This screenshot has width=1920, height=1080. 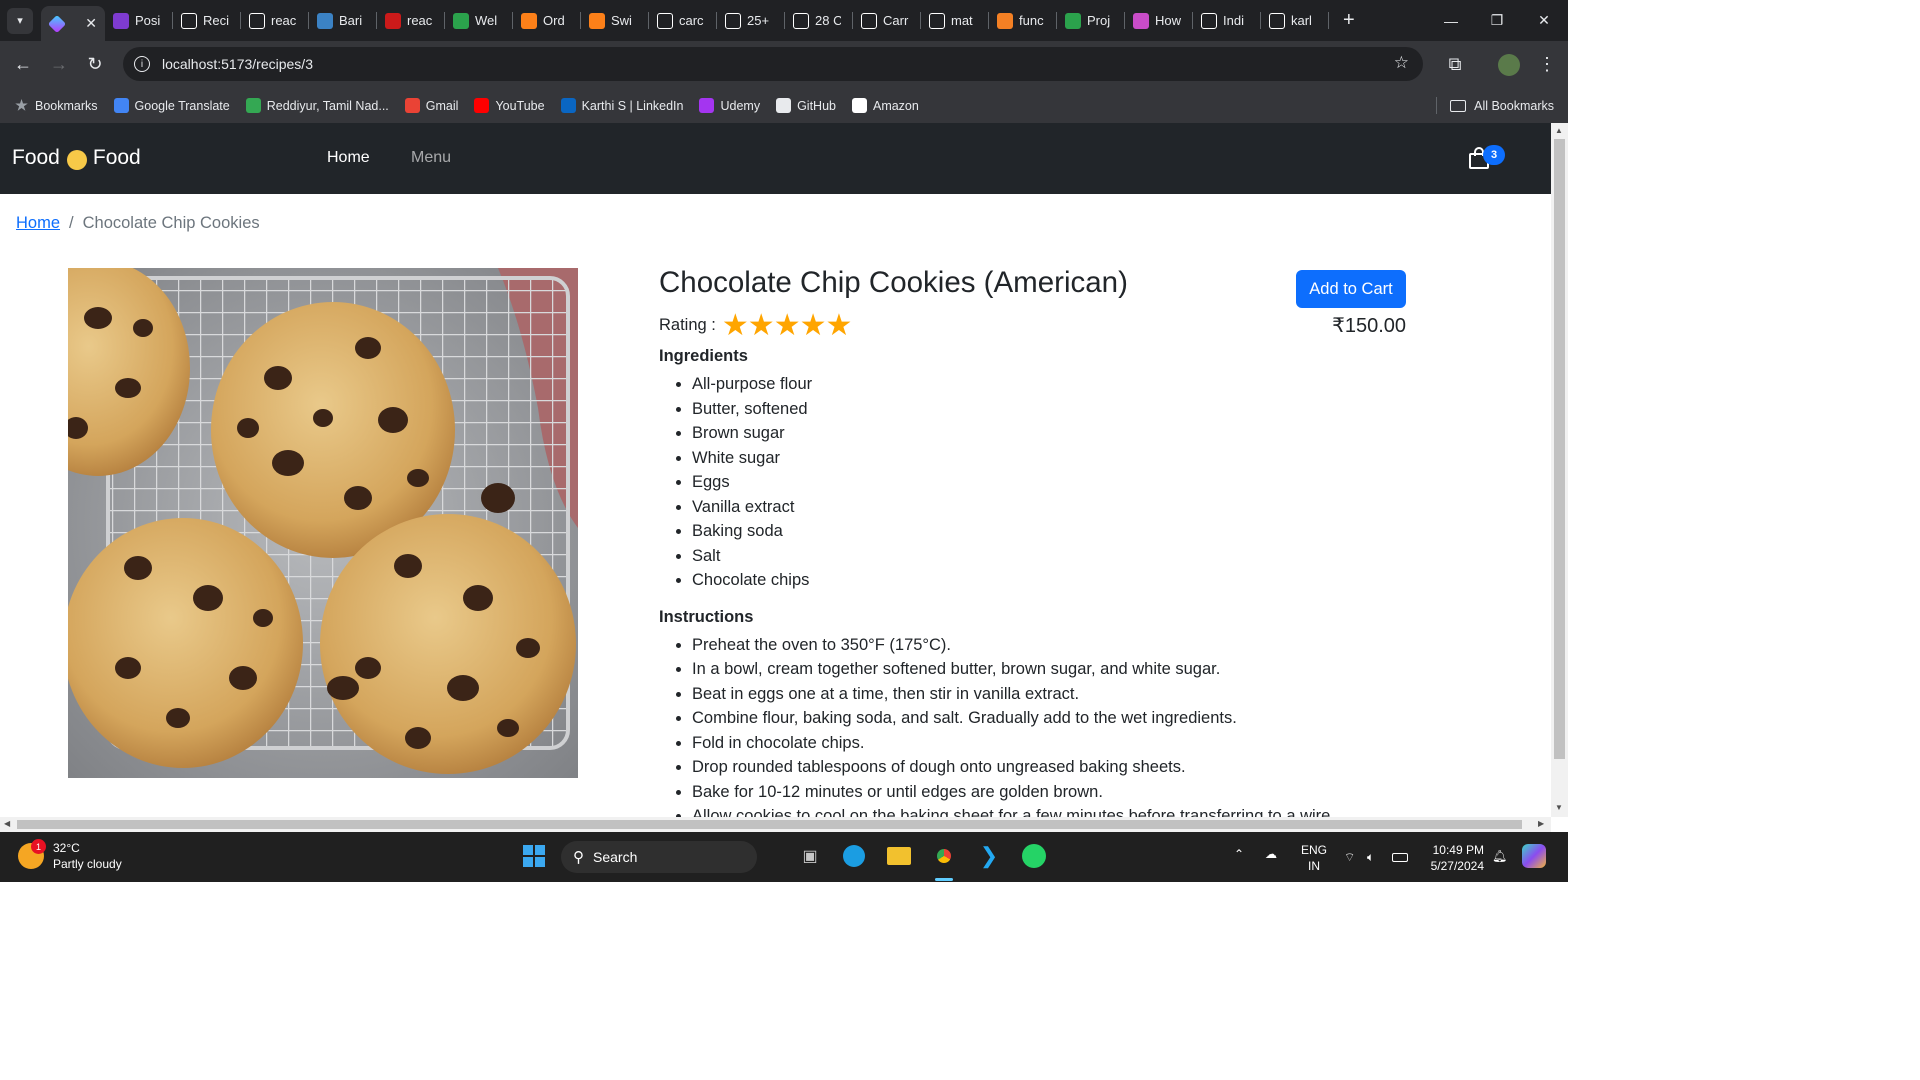 I want to click on tab: 25+, so click(x=751, y=20).